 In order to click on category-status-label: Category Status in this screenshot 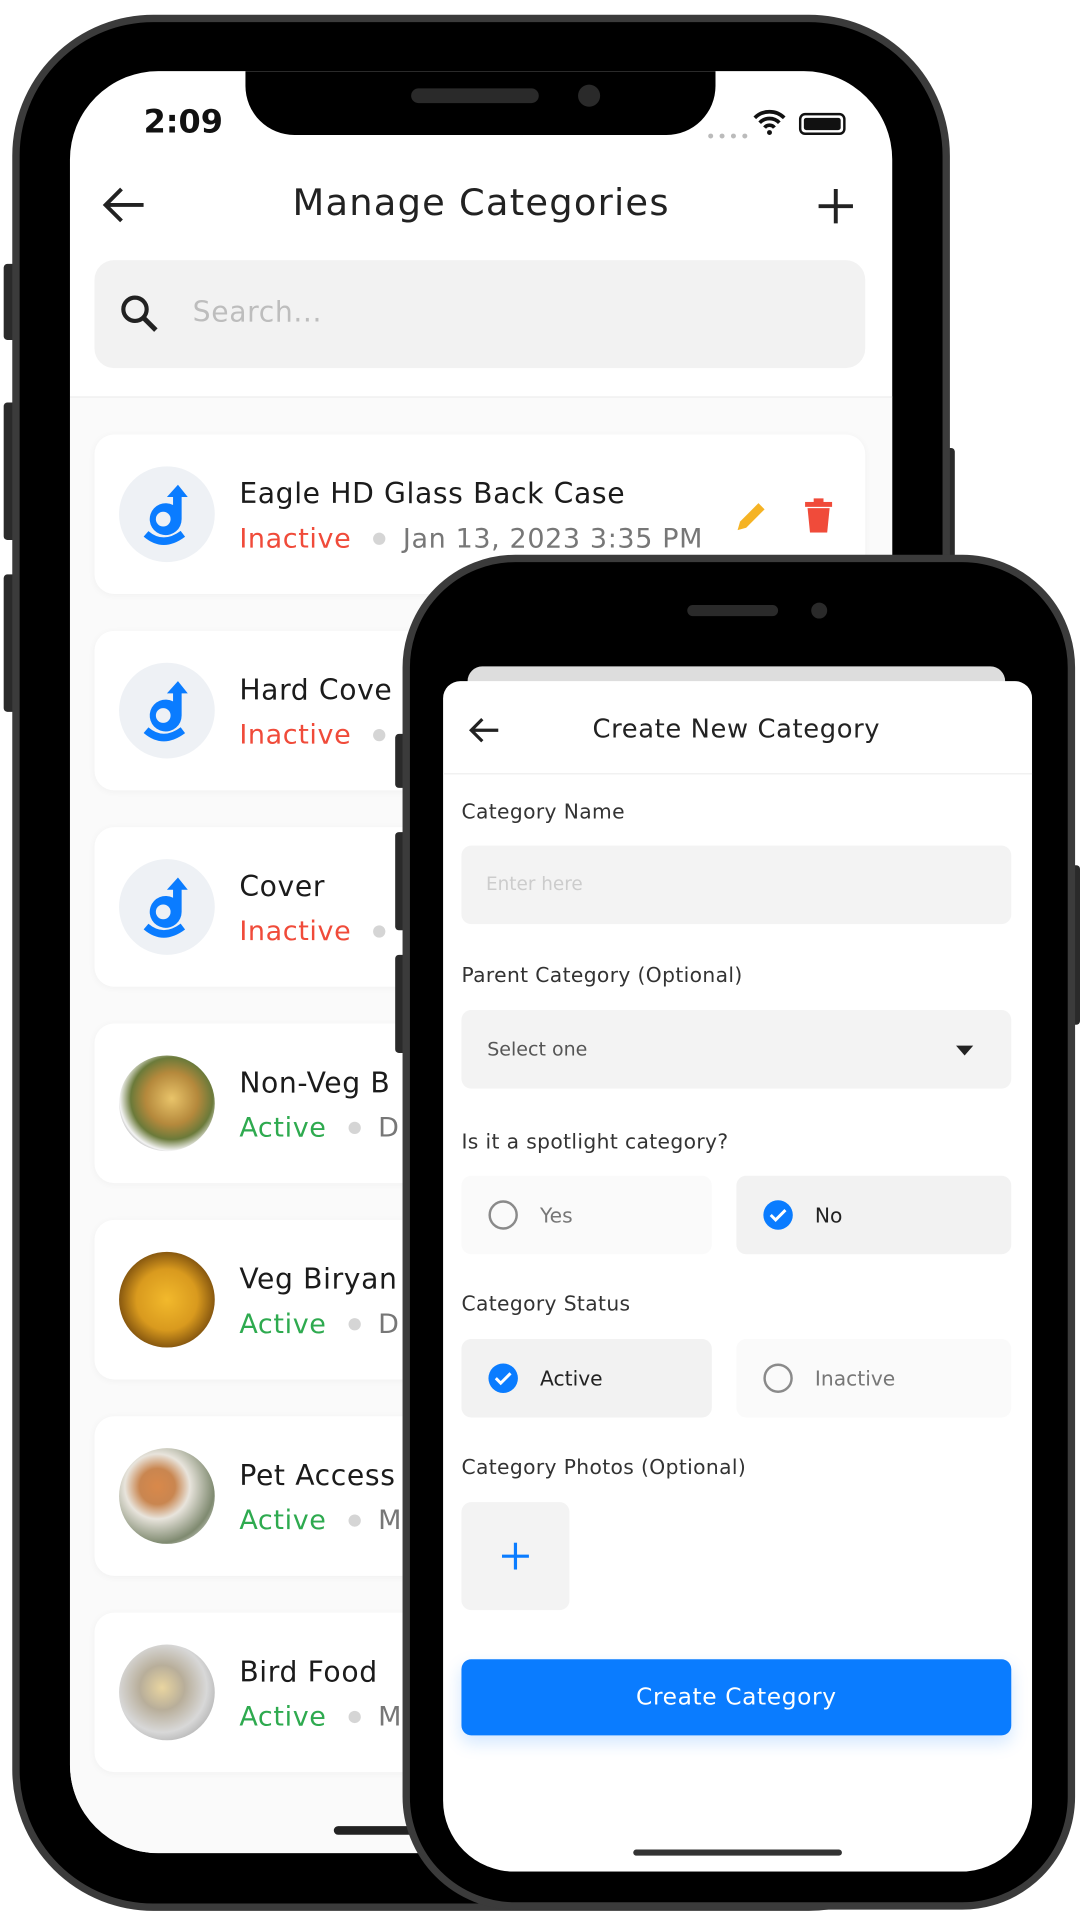, I will do `click(546, 1304)`.